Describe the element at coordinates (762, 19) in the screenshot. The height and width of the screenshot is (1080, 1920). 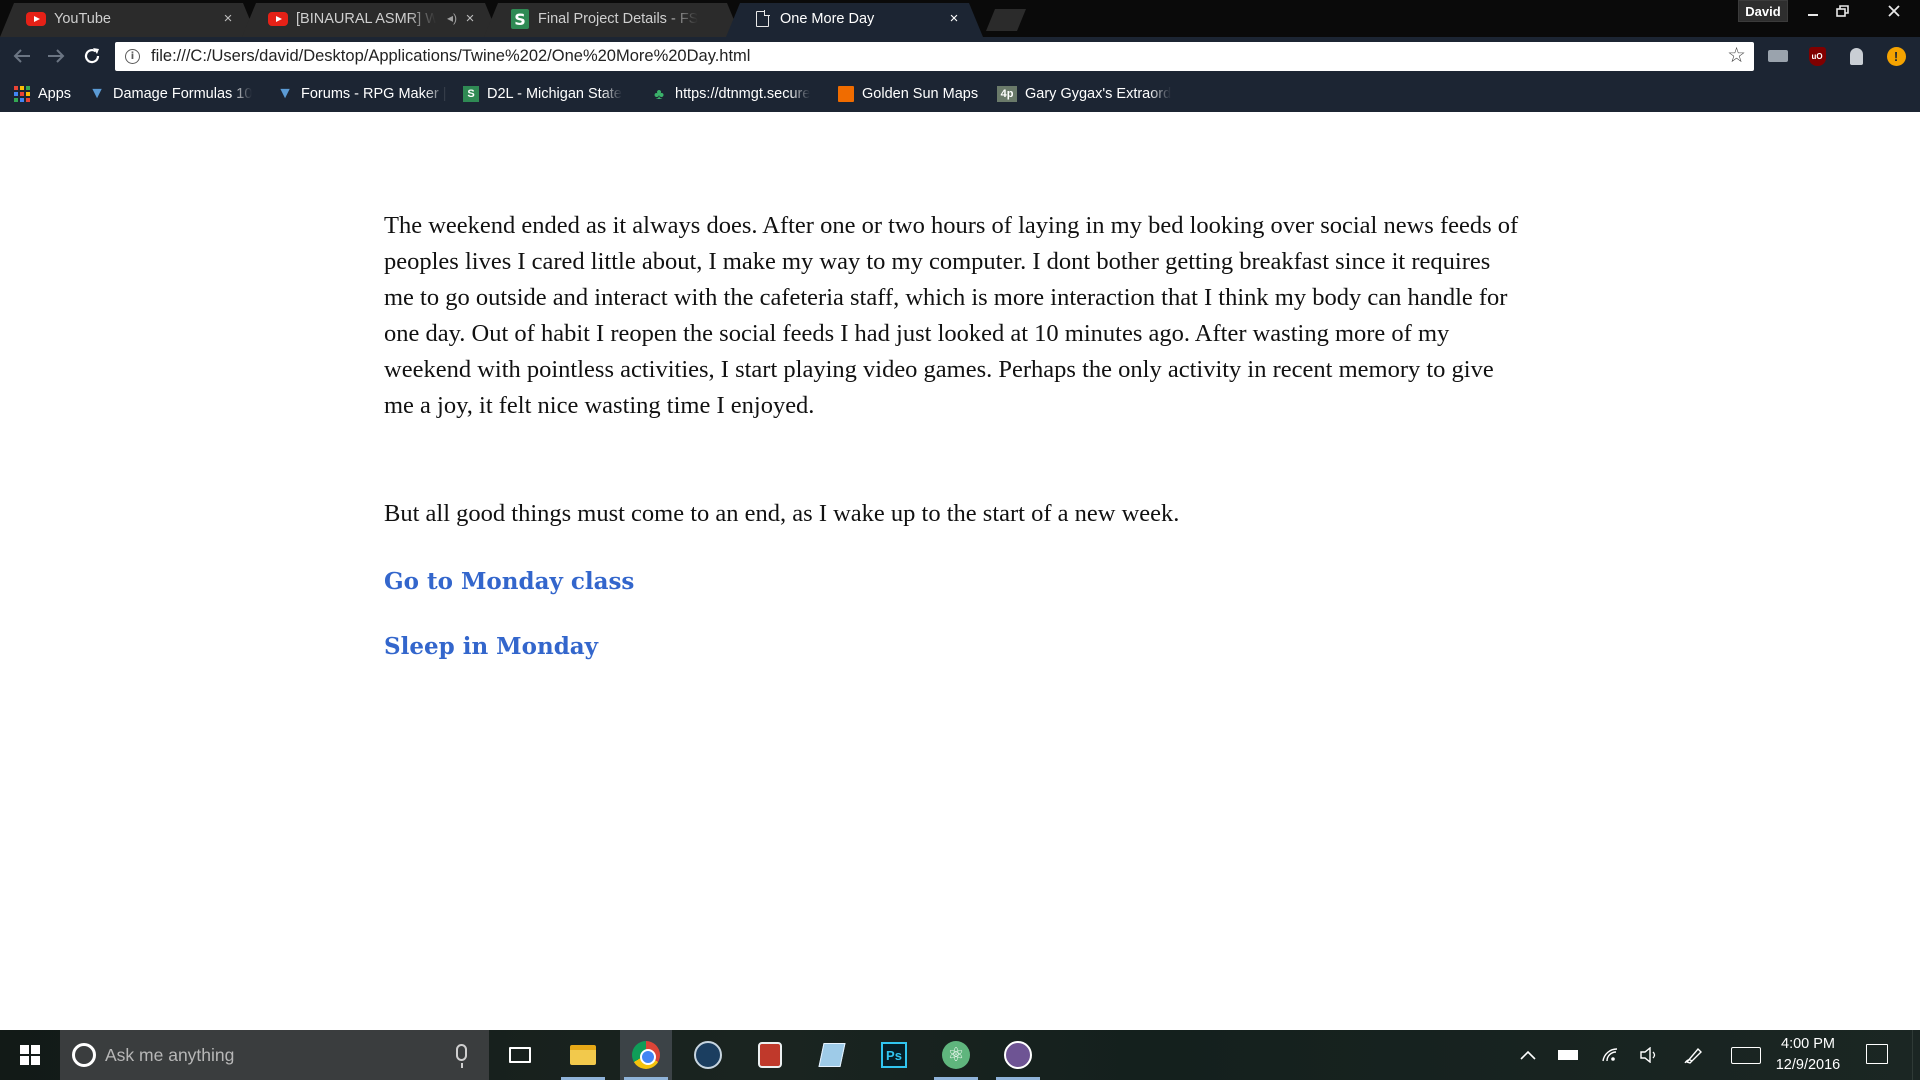
I see `document-icon` at that location.